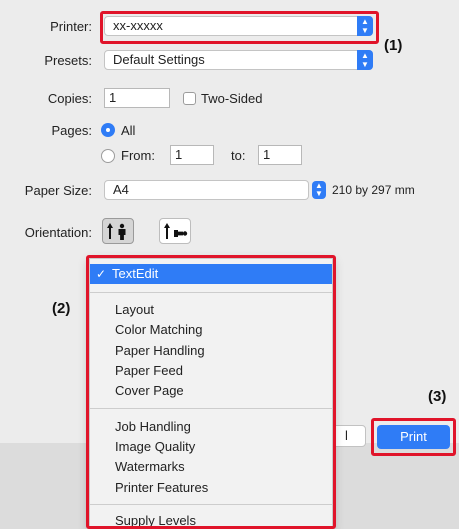 The width and height of the screenshot is (459, 529). I want to click on highlight-printer, so click(239, 27).